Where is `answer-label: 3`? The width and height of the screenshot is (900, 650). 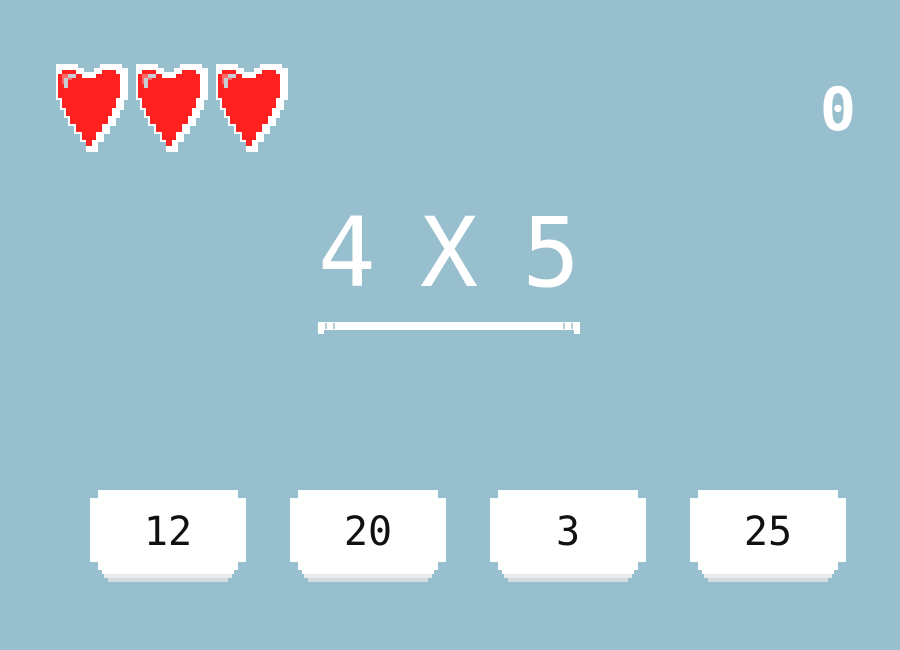
answer-label: 3 is located at coordinates (568, 532).